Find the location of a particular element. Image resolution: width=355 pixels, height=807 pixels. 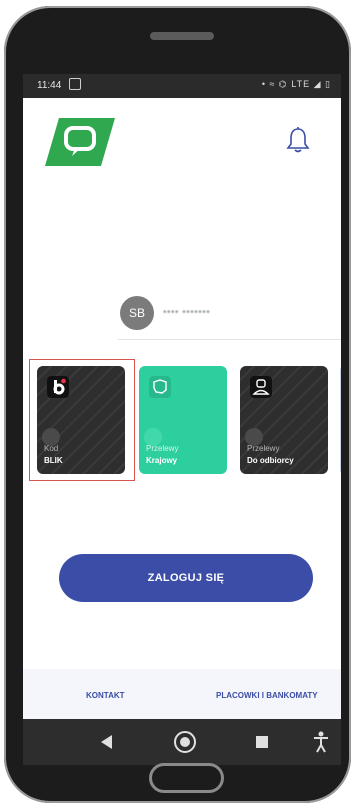

person-icon is located at coordinates (261, 387).